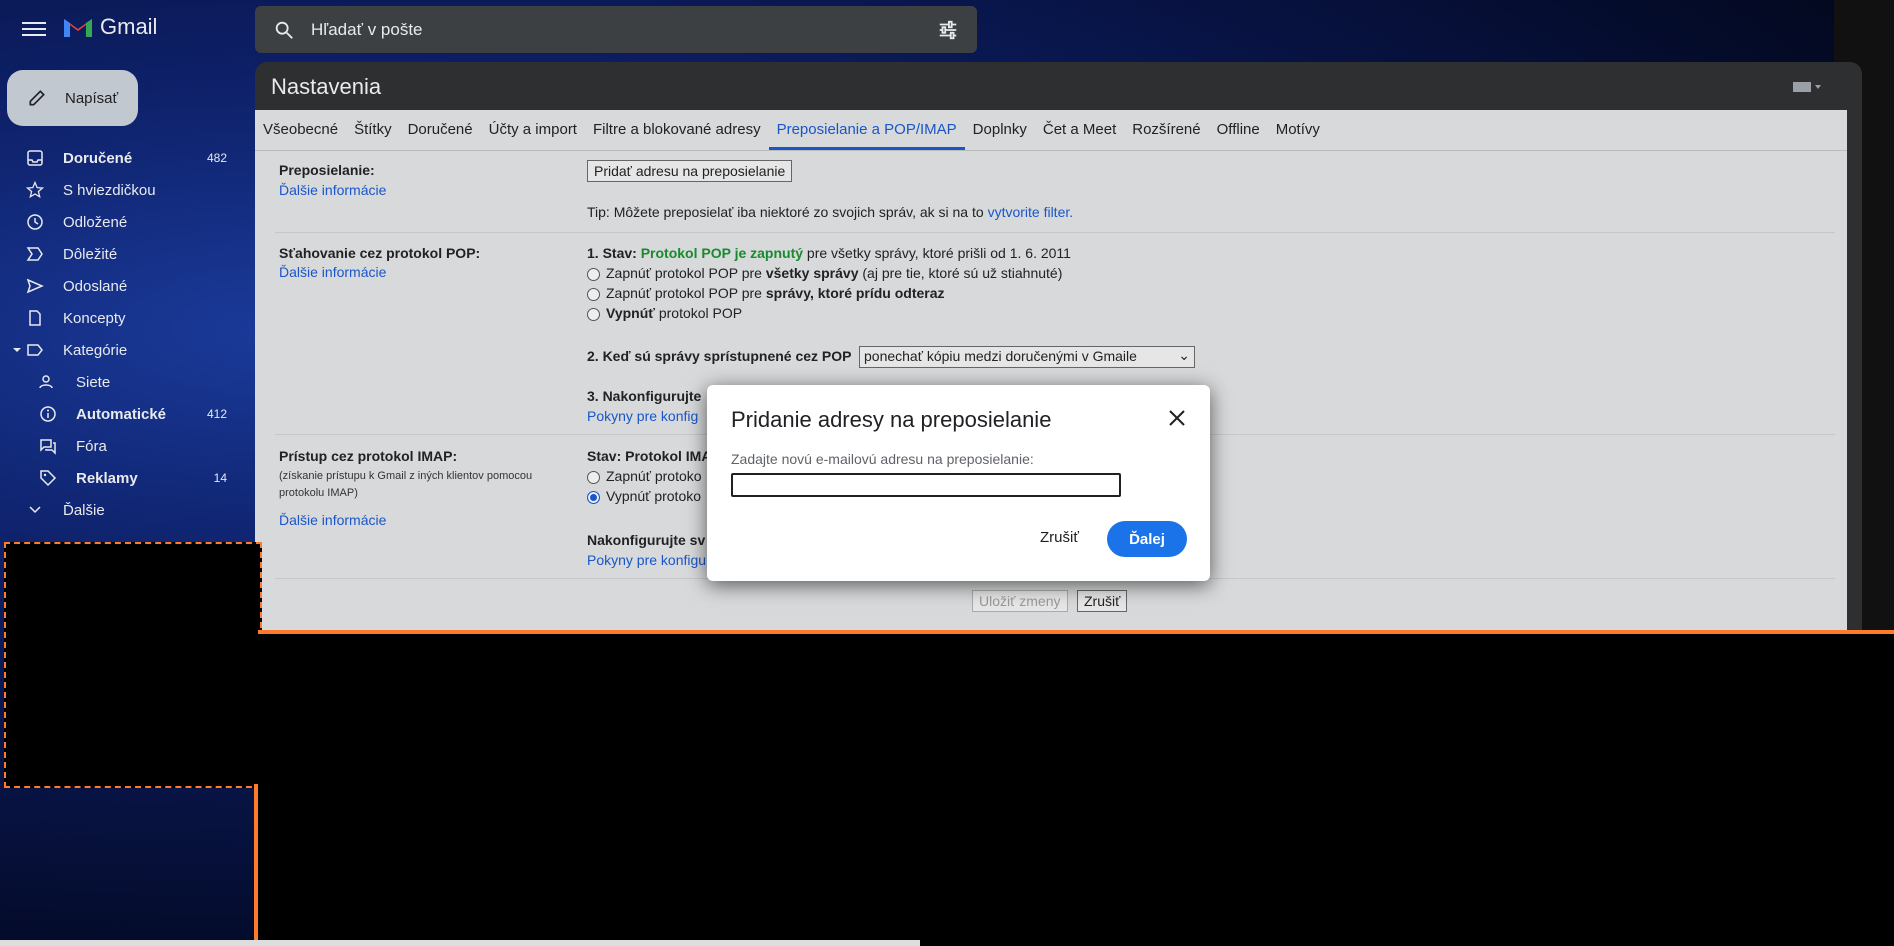  Describe the element at coordinates (35, 350) in the screenshot. I see `label-icon` at that location.